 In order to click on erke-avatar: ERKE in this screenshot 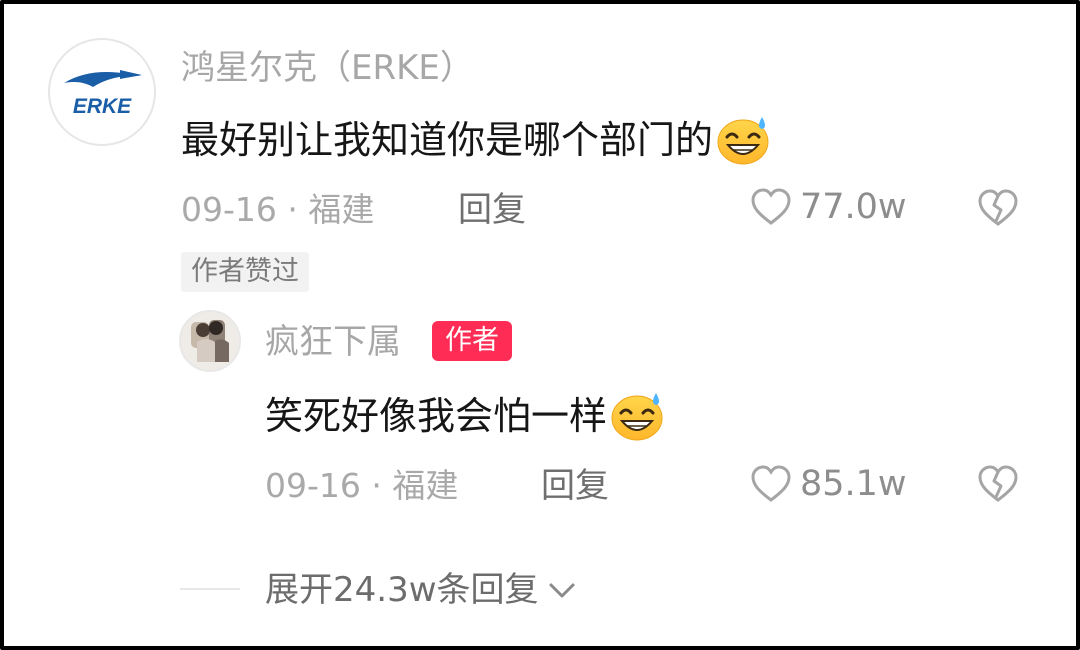, I will do `click(102, 92)`.